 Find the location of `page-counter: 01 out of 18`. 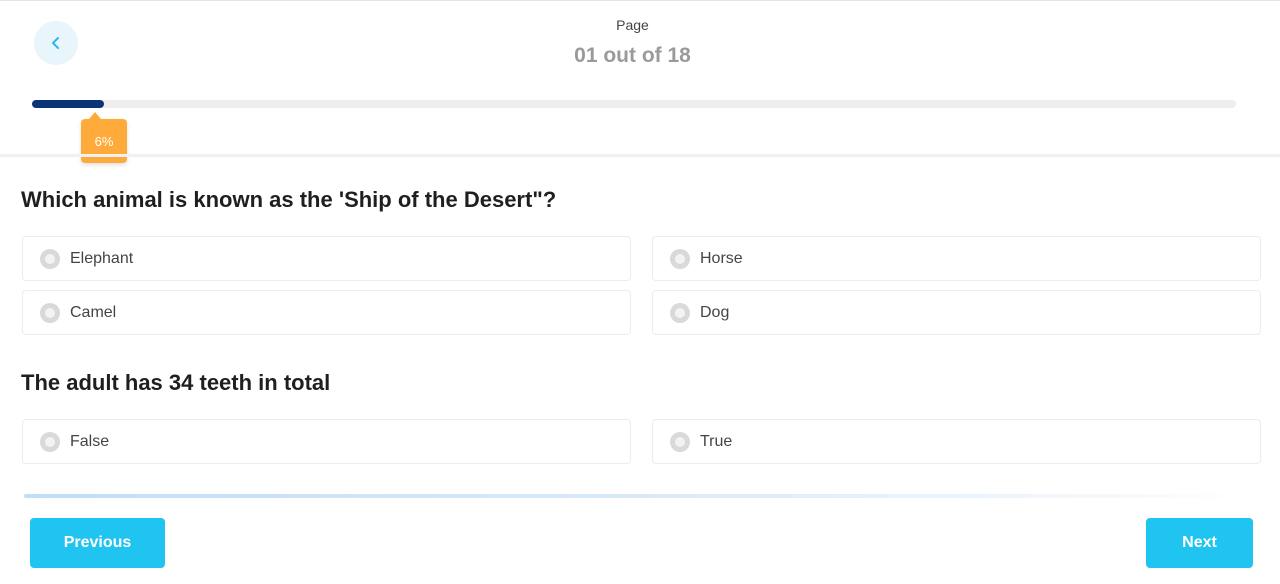

page-counter: 01 out of 18 is located at coordinates (632, 55).